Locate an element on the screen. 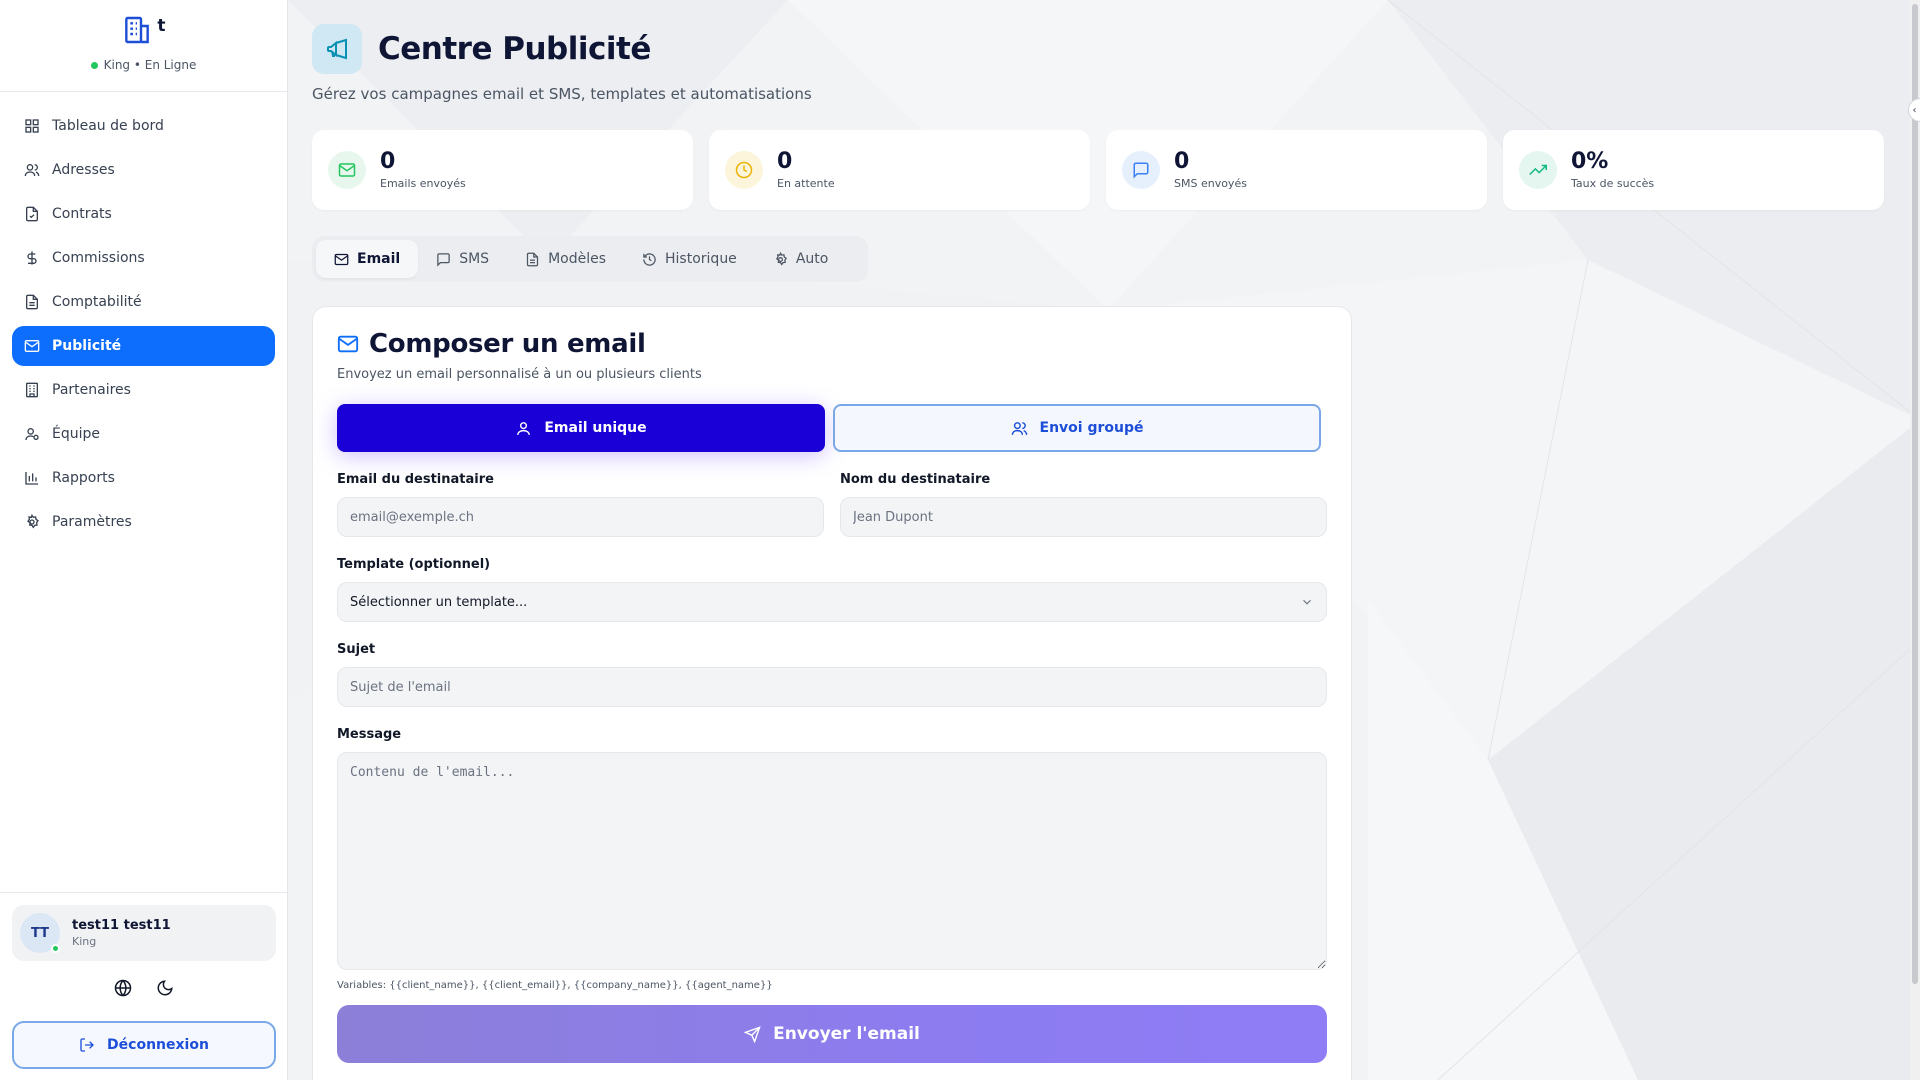 The height and width of the screenshot is (1080, 1920). scrollbar is located at coordinates (1915, 540).